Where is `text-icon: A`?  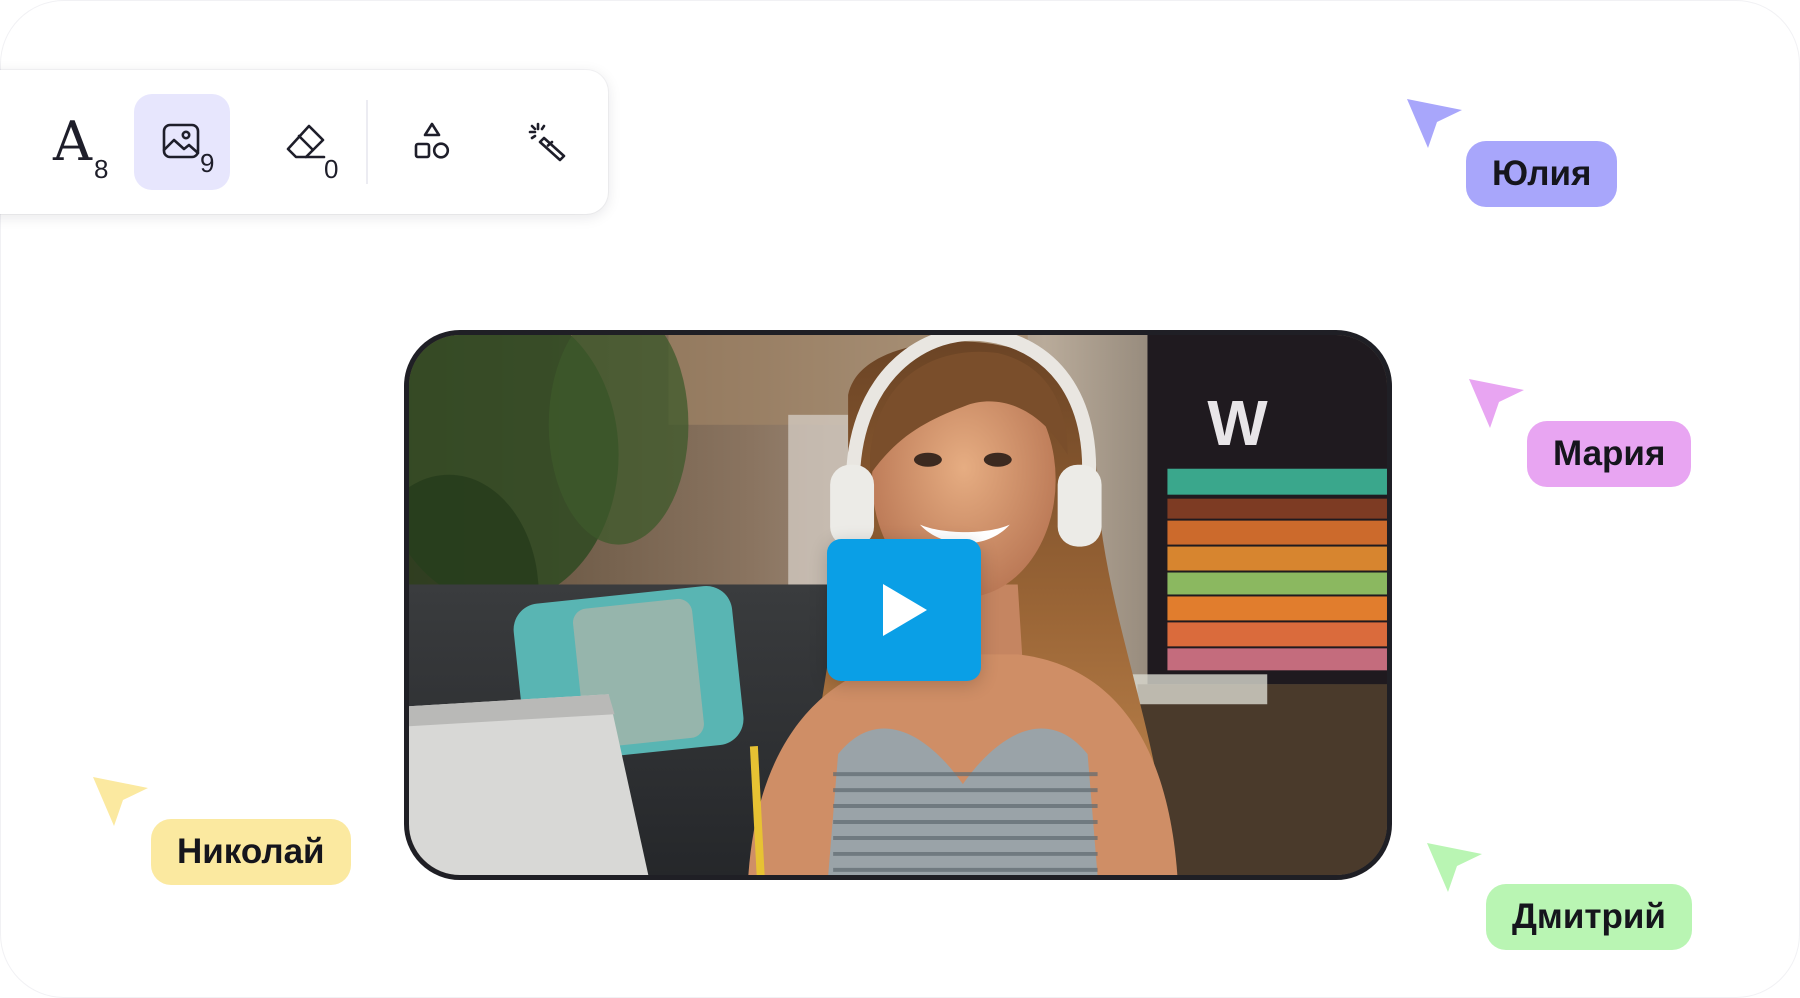 text-icon: A is located at coordinates (72, 141).